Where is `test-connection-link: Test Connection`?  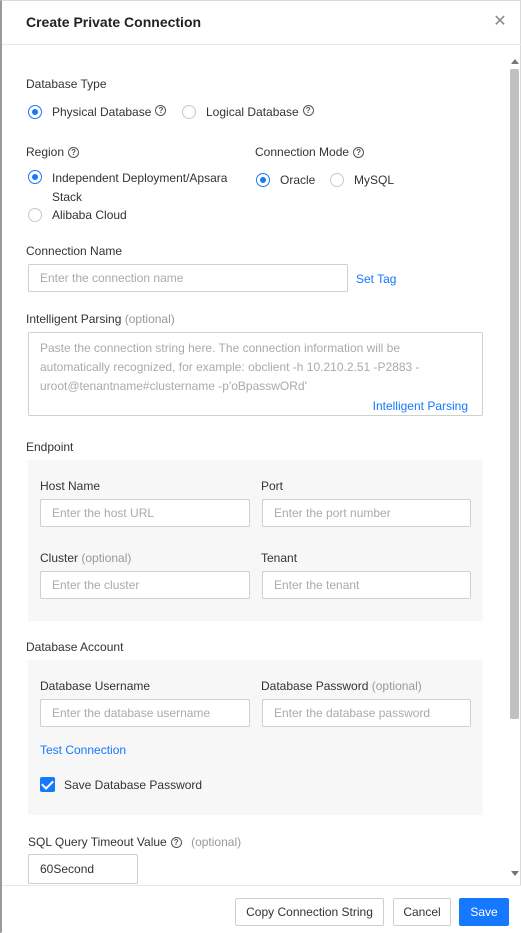 test-connection-link: Test Connection is located at coordinates (83, 750).